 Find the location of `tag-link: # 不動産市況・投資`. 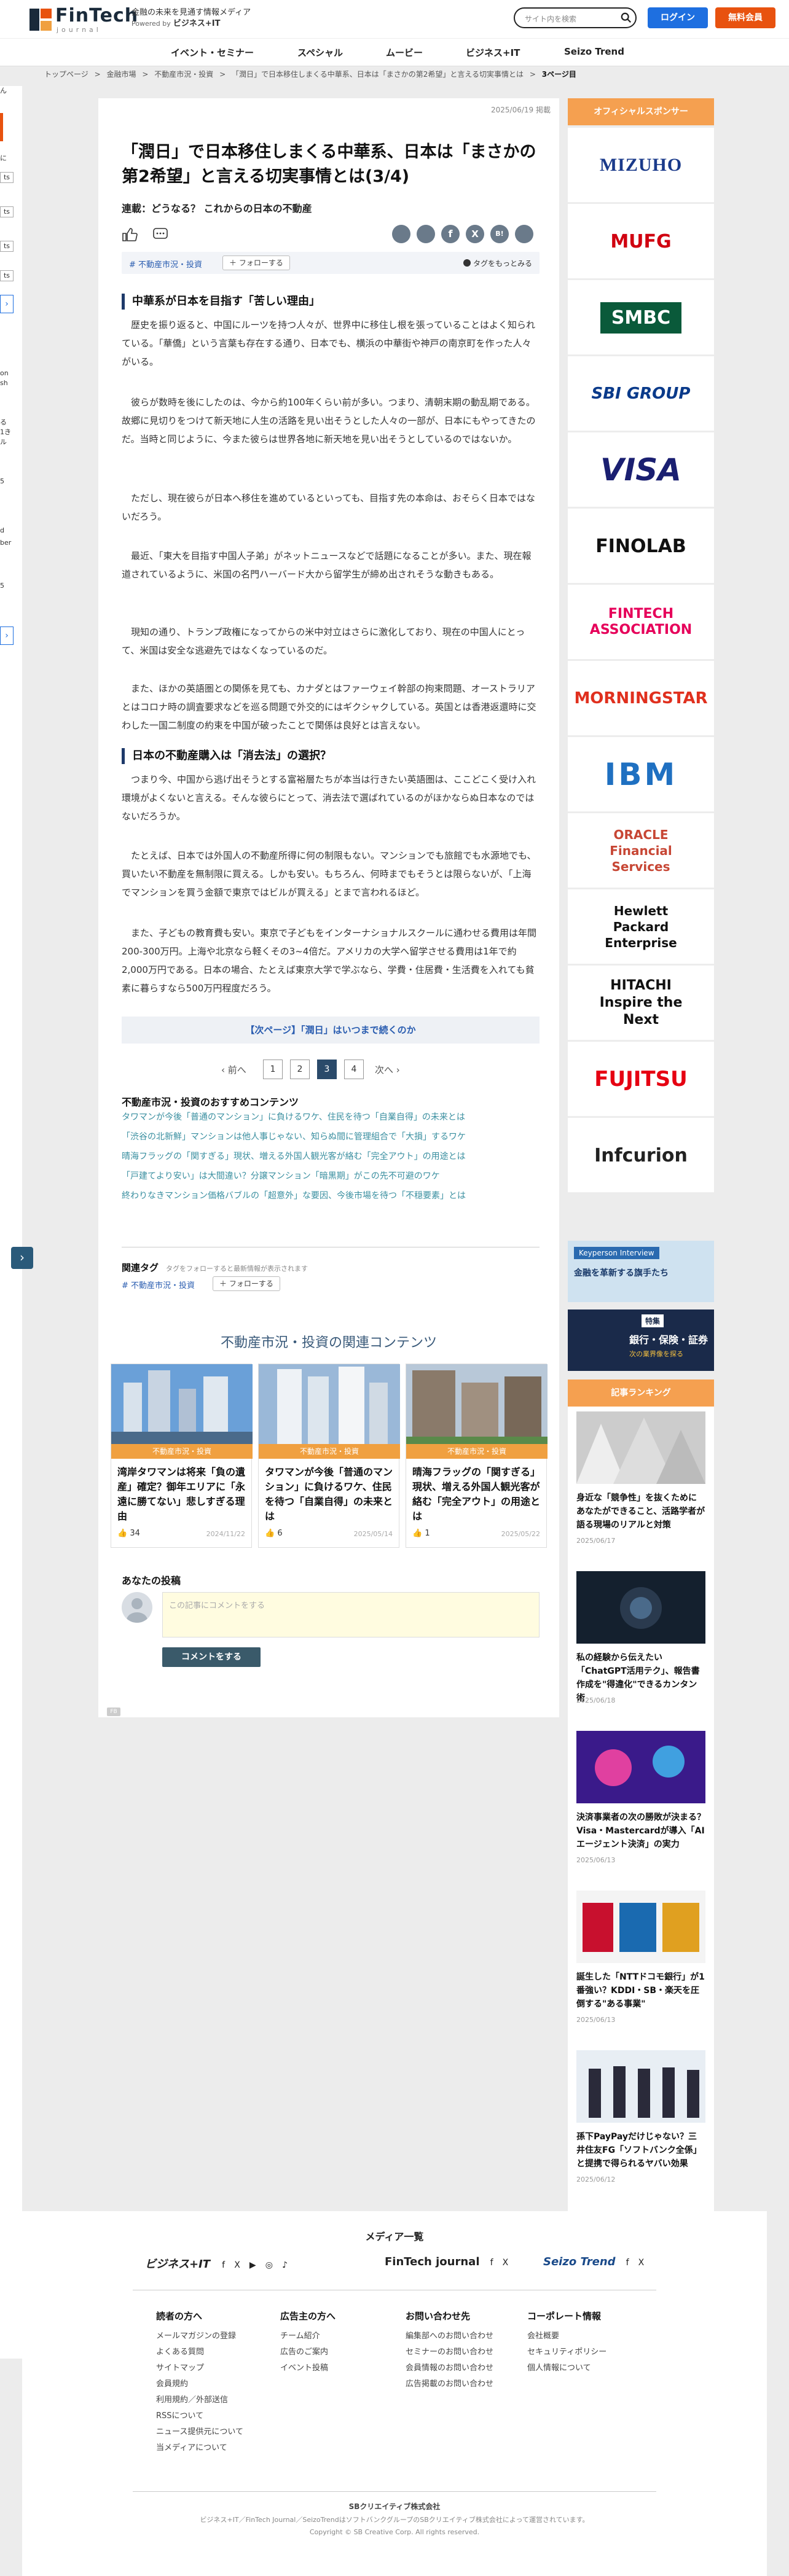

tag-link: # 不動産市況・投資 is located at coordinates (165, 264).